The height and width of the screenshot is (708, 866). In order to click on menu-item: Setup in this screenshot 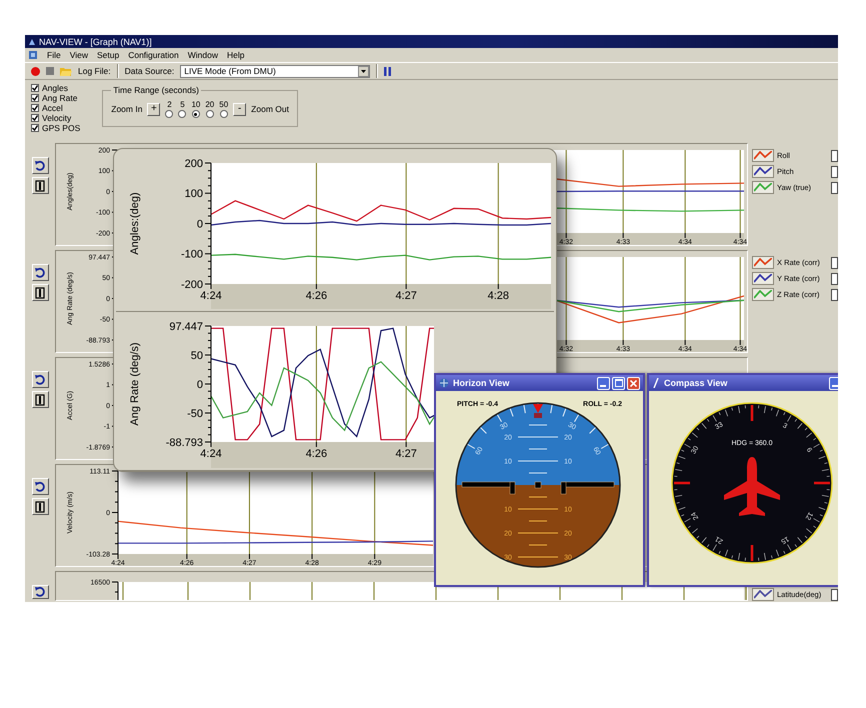, I will do `click(108, 55)`.